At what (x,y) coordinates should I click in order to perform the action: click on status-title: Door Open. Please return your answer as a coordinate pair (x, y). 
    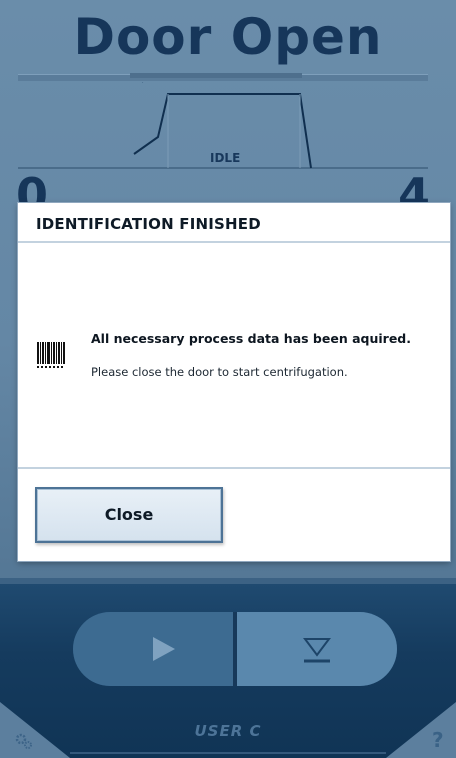
    Looking at the image, I should click on (228, 37).